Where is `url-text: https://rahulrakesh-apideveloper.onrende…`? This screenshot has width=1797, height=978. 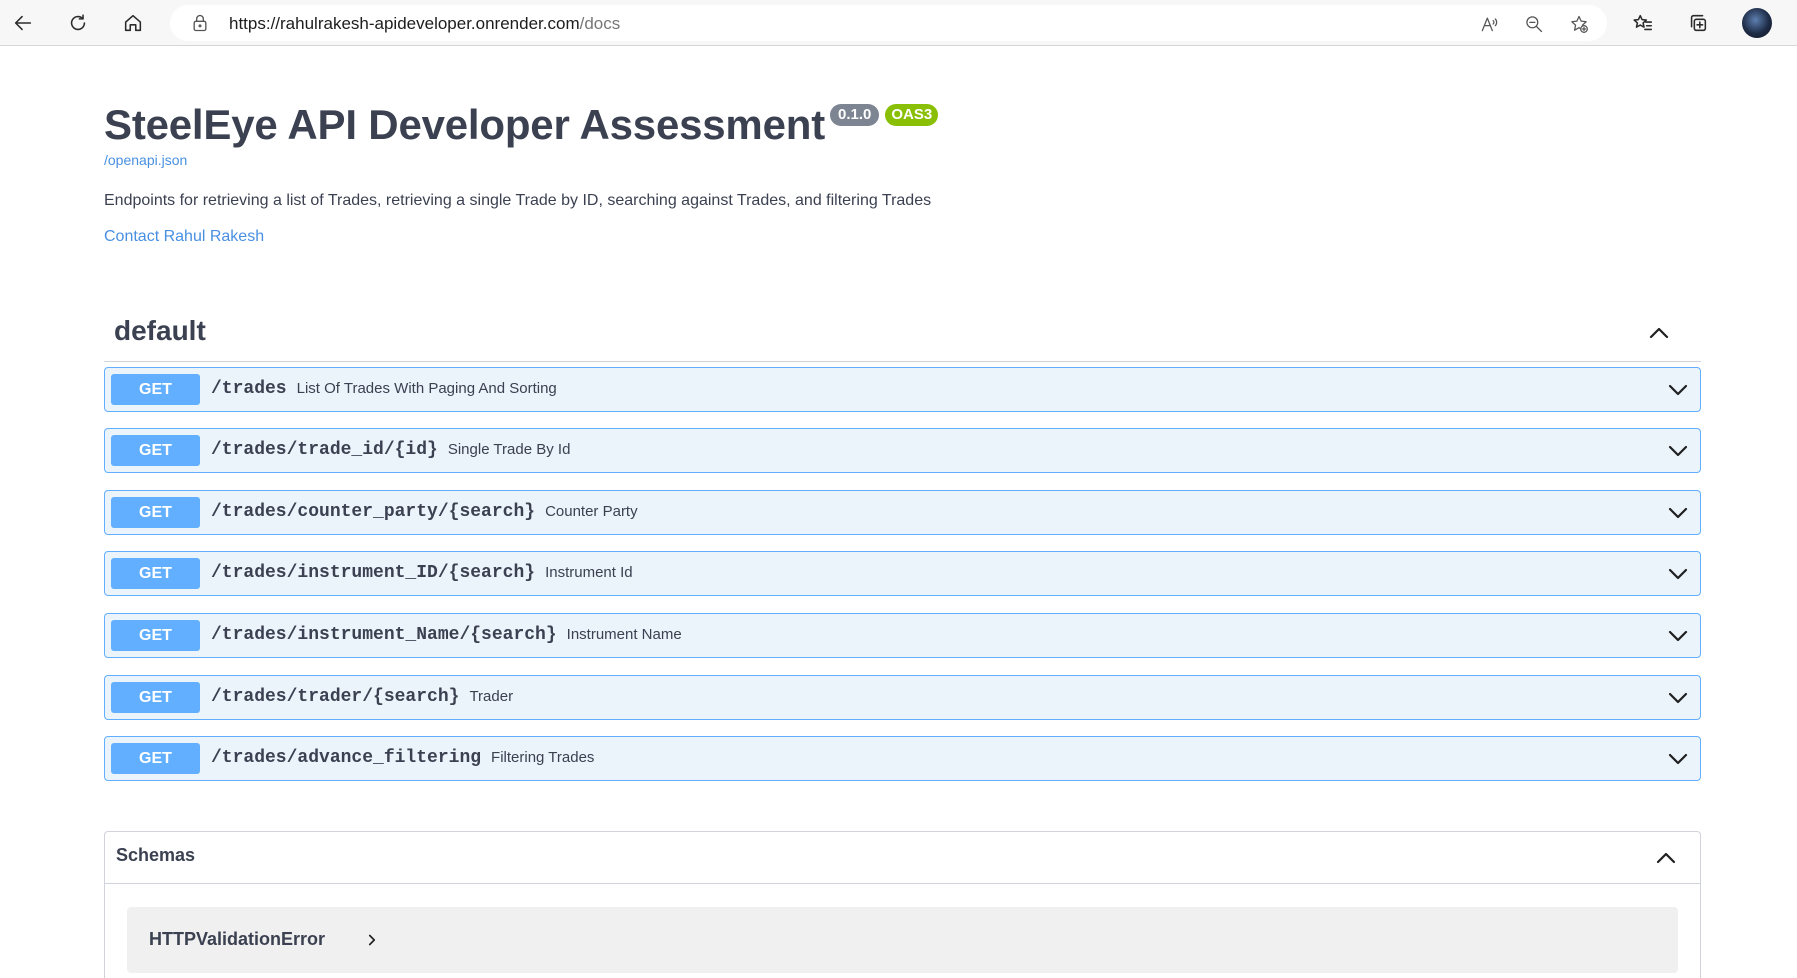
url-text: https://rahulrakesh-apideveloper.onrende… is located at coordinates (424, 24).